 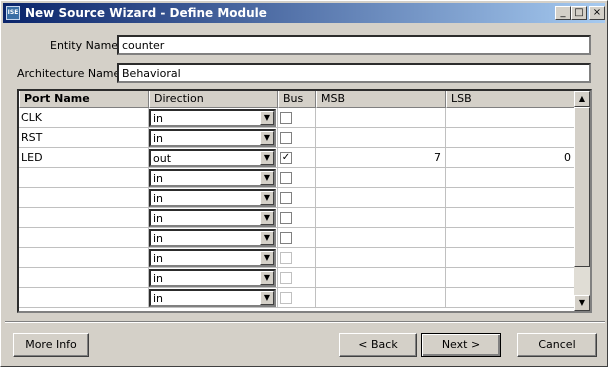 I want to click on table-row: LED out ▼ ✓ 7 0, so click(x=297, y=158).